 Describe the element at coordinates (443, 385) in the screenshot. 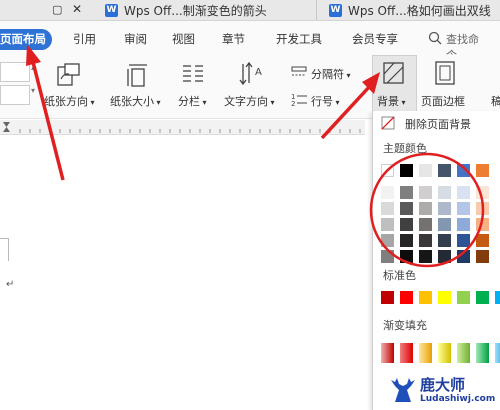

I see `watermark-brand: 鹿大师` at that location.